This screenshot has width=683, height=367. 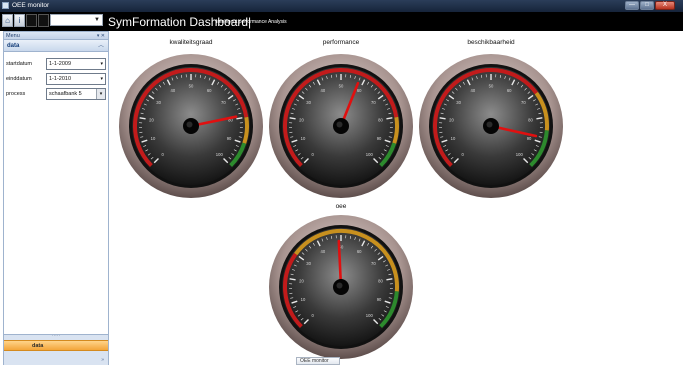 I want to click on info-icon: i, so click(x=20, y=20).